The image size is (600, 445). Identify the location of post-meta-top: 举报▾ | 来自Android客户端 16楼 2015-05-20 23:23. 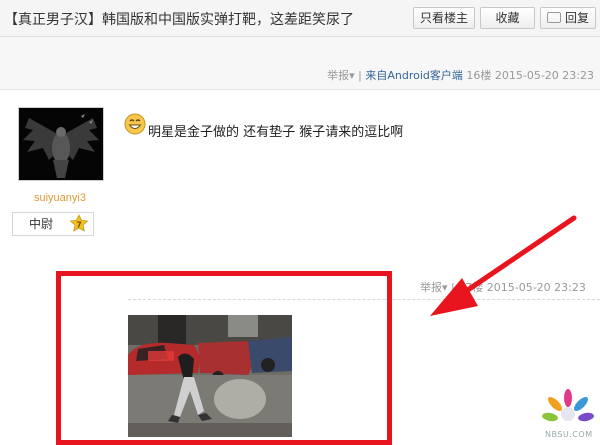
(460, 75).